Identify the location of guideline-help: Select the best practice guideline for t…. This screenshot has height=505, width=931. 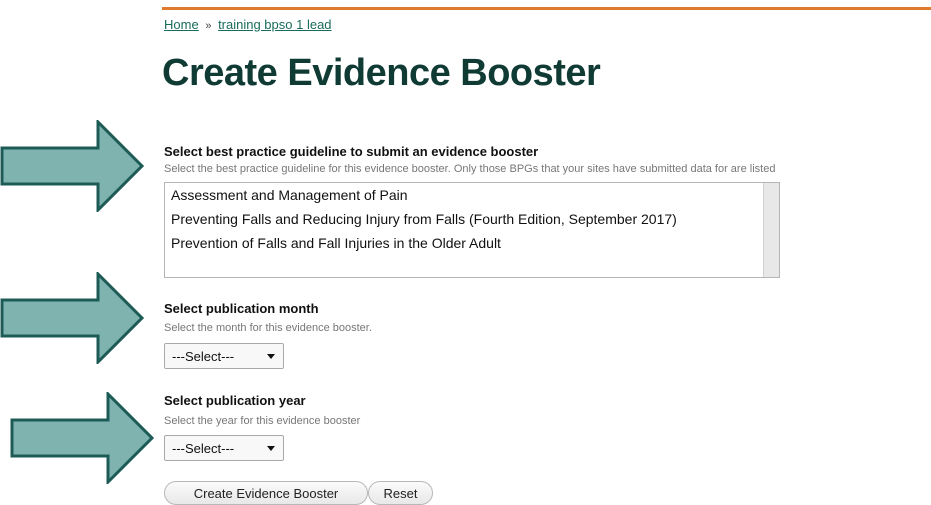
(470, 169).